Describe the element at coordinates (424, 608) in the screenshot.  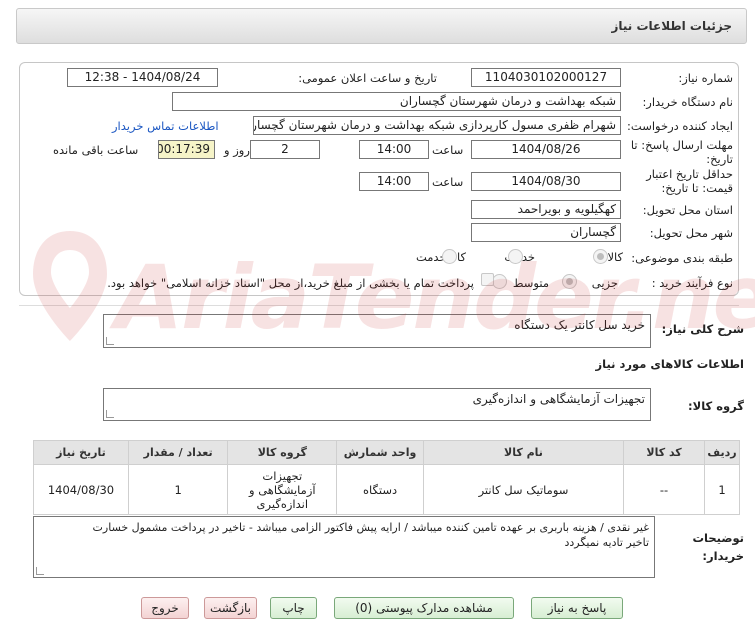
I see `view-attachments-button: مشاهده مدارک پیوستی (0)` at that location.